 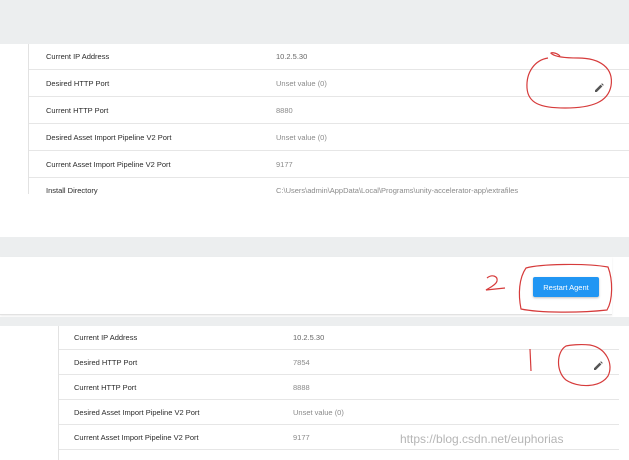 I want to click on restart-agent-button: Restart Agent, so click(x=566, y=287).